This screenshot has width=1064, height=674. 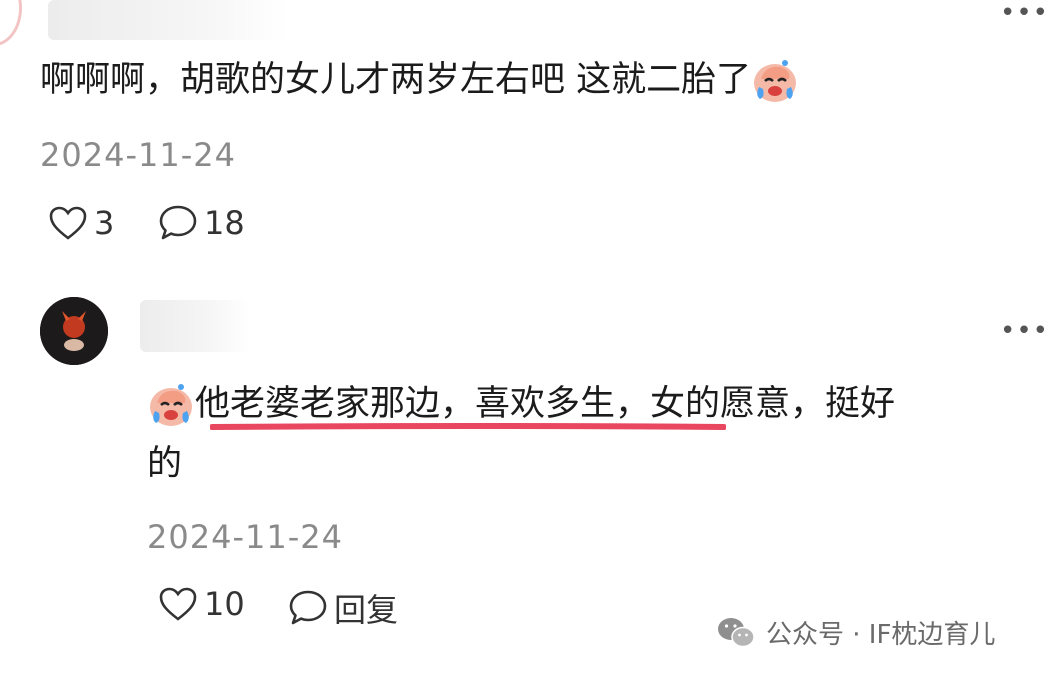 What do you see at coordinates (736, 632) in the screenshot?
I see `wechat-icon` at bounding box center [736, 632].